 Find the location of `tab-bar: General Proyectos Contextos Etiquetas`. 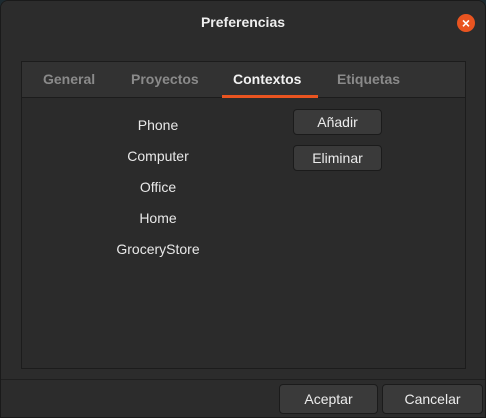

tab-bar: General Proyectos Contextos Etiquetas is located at coordinates (243, 80).